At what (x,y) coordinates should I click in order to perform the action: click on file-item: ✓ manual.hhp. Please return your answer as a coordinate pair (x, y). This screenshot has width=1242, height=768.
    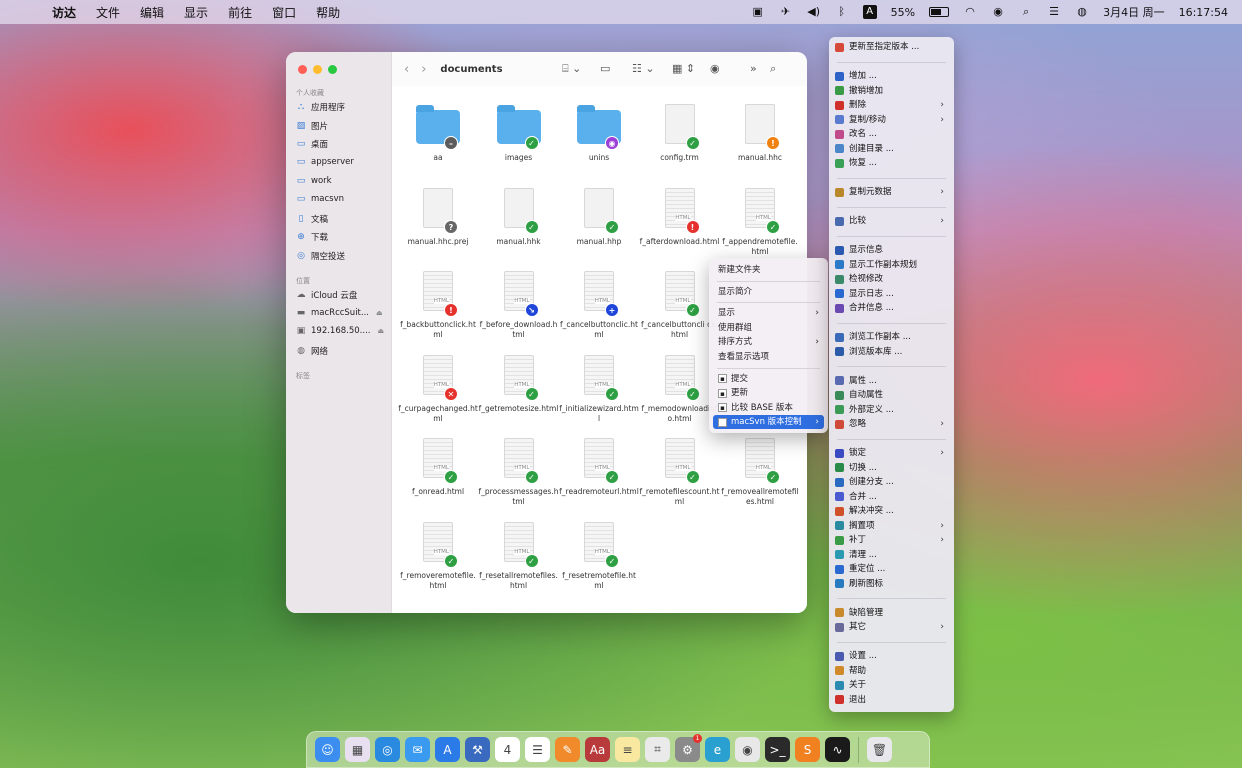
    Looking at the image, I should click on (599, 216).